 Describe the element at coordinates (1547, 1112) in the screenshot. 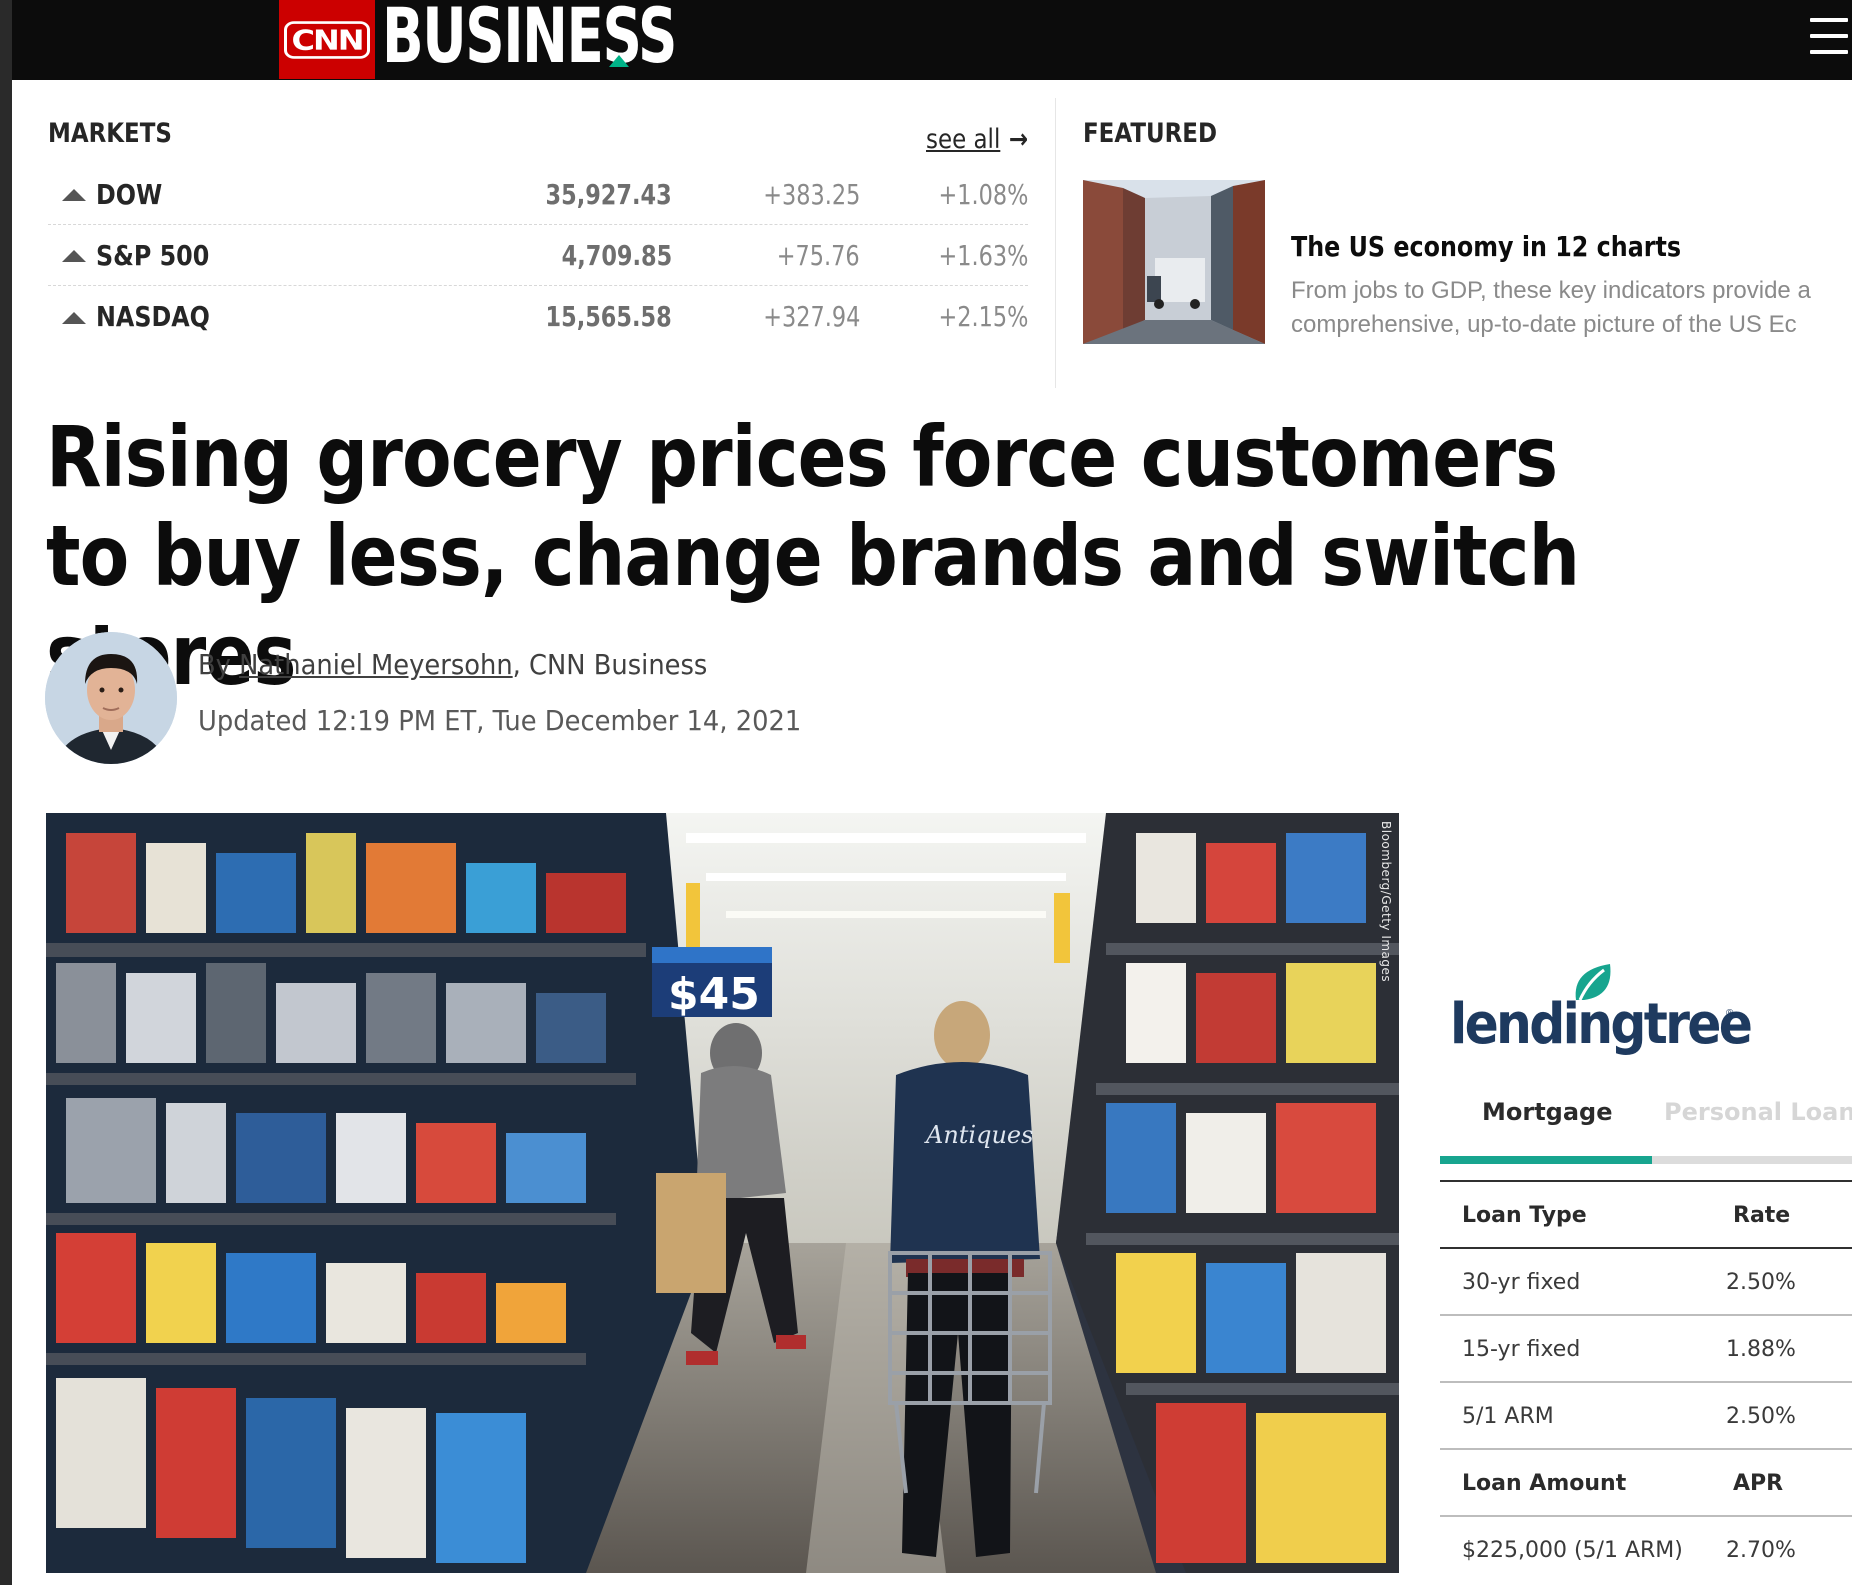

I see `tab-mortgage: Mortgage` at that location.